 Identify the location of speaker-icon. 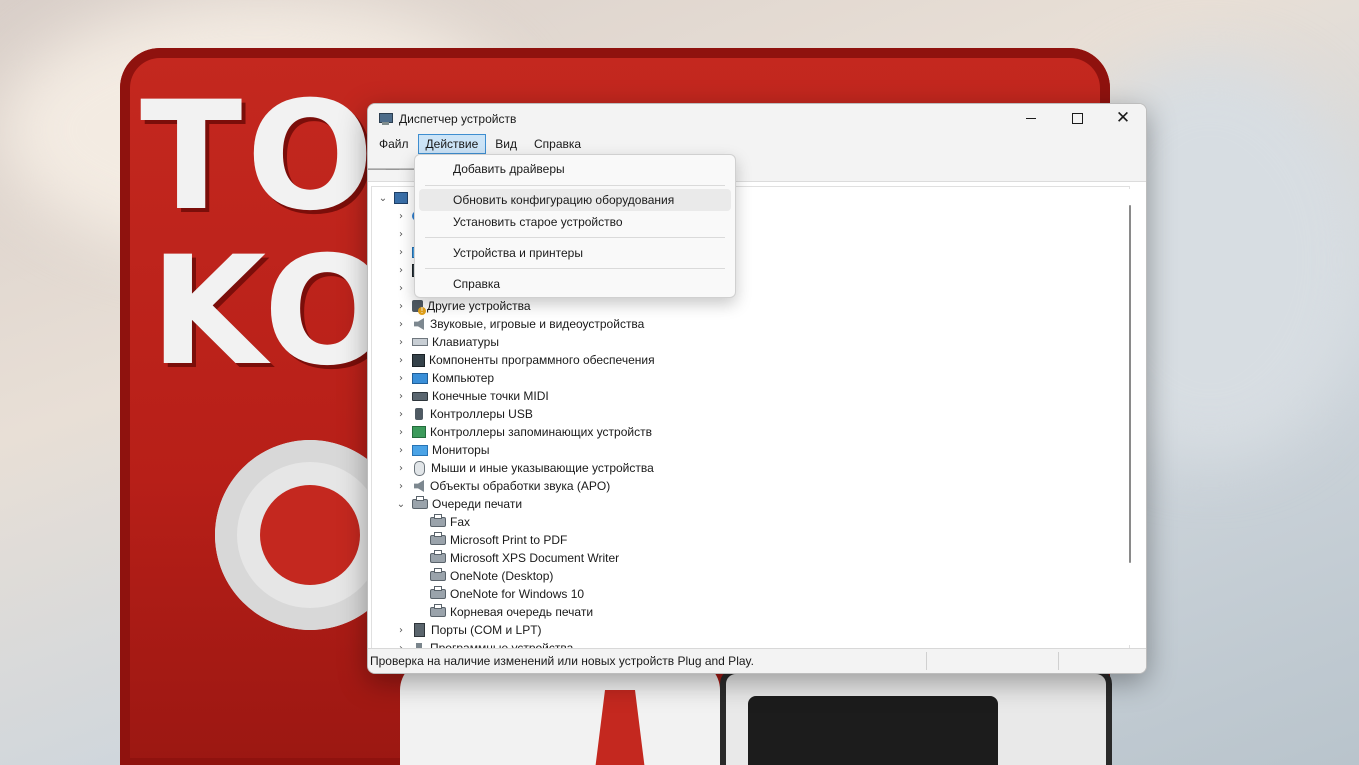
(419, 486).